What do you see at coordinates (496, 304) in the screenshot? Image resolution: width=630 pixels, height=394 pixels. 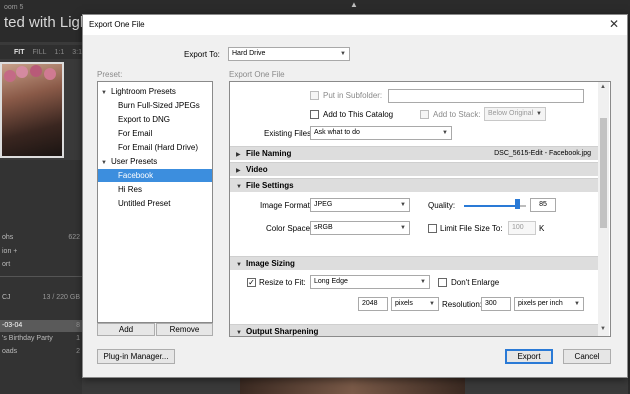 I see `resolution-input: 300` at bounding box center [496, 304].